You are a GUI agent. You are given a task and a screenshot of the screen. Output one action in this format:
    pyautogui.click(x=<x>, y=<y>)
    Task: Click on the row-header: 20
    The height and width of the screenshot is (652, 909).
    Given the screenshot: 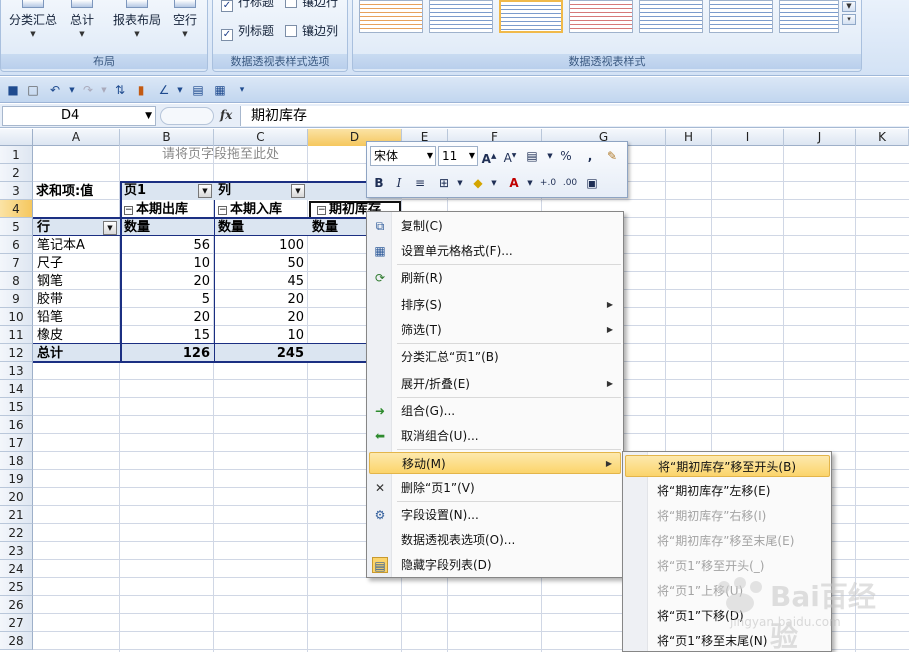 What is the action you would take?
    pyautogui.click(x=16, y=497)
    